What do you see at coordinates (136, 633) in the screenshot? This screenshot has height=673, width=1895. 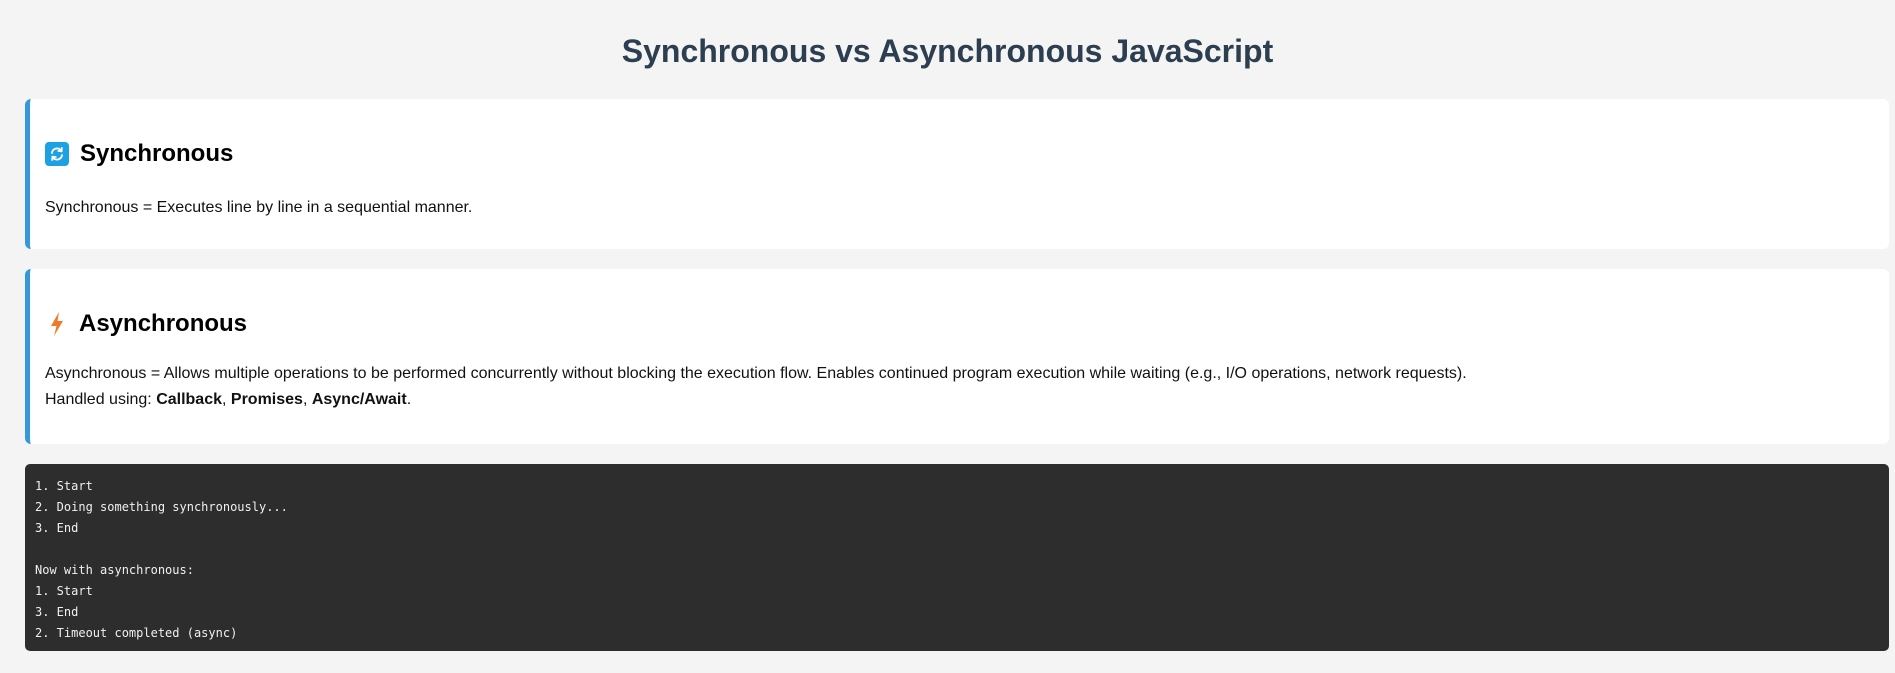 I see `console-line: 2. Timeout completed (async)` at bounding box center [136, 633].